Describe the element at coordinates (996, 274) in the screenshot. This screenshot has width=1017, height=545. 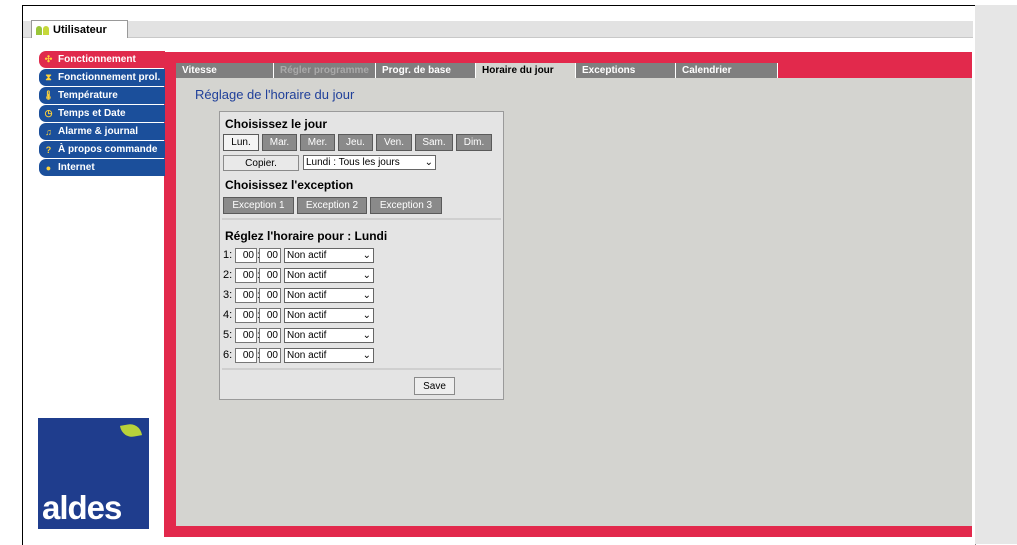
I see `right-gutter` at that location.